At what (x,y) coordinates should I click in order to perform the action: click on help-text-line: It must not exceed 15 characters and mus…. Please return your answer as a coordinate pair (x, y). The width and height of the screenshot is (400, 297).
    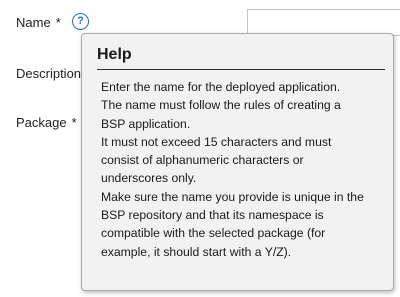
    Looking at the image, I should click on (216, 141).